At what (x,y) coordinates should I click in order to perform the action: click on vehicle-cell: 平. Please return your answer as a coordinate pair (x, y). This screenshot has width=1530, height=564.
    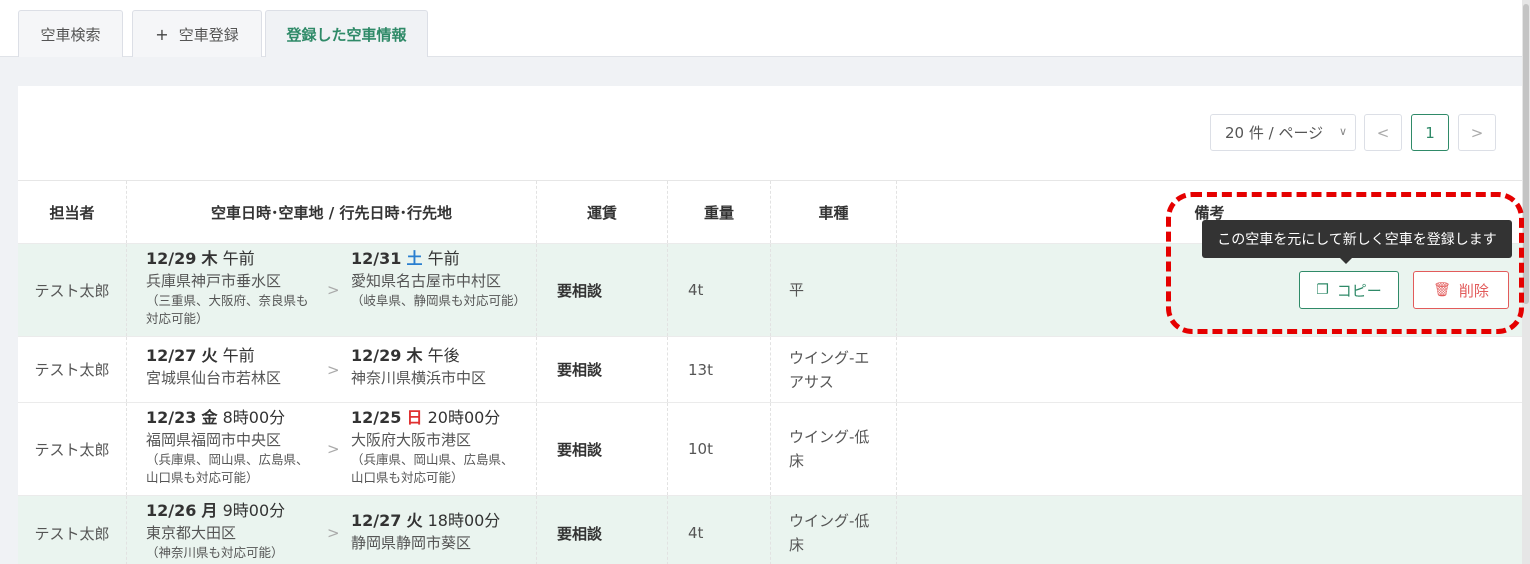
    Looking at the image, I should click on (834, 290).